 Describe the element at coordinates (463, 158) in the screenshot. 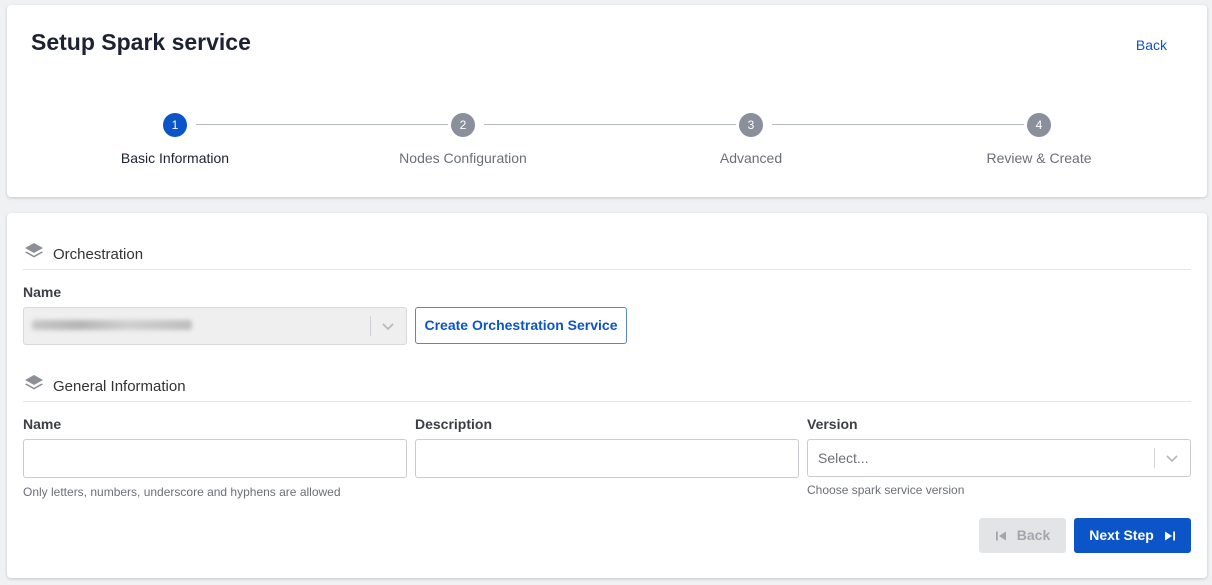

I see `step-label: Nodes Configuration` at that location.